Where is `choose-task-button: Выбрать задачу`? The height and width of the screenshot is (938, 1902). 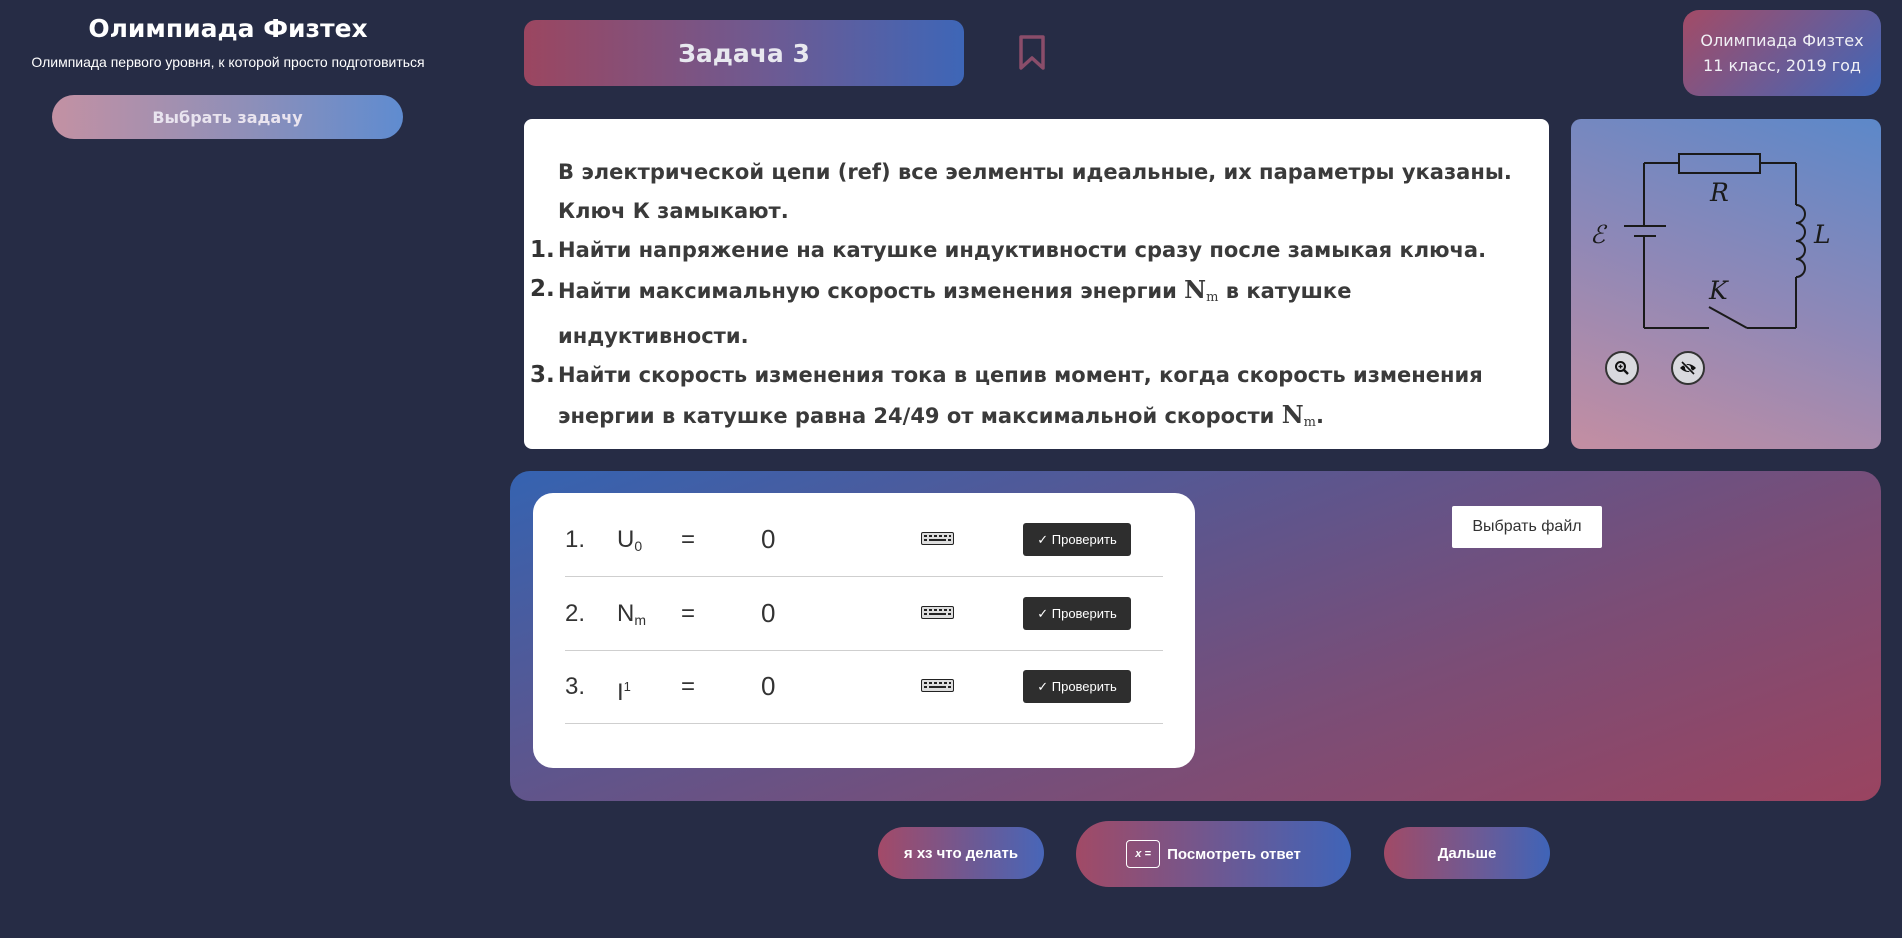
choose-task-button: Выбрать задачу is located at coordinates (227, 117).